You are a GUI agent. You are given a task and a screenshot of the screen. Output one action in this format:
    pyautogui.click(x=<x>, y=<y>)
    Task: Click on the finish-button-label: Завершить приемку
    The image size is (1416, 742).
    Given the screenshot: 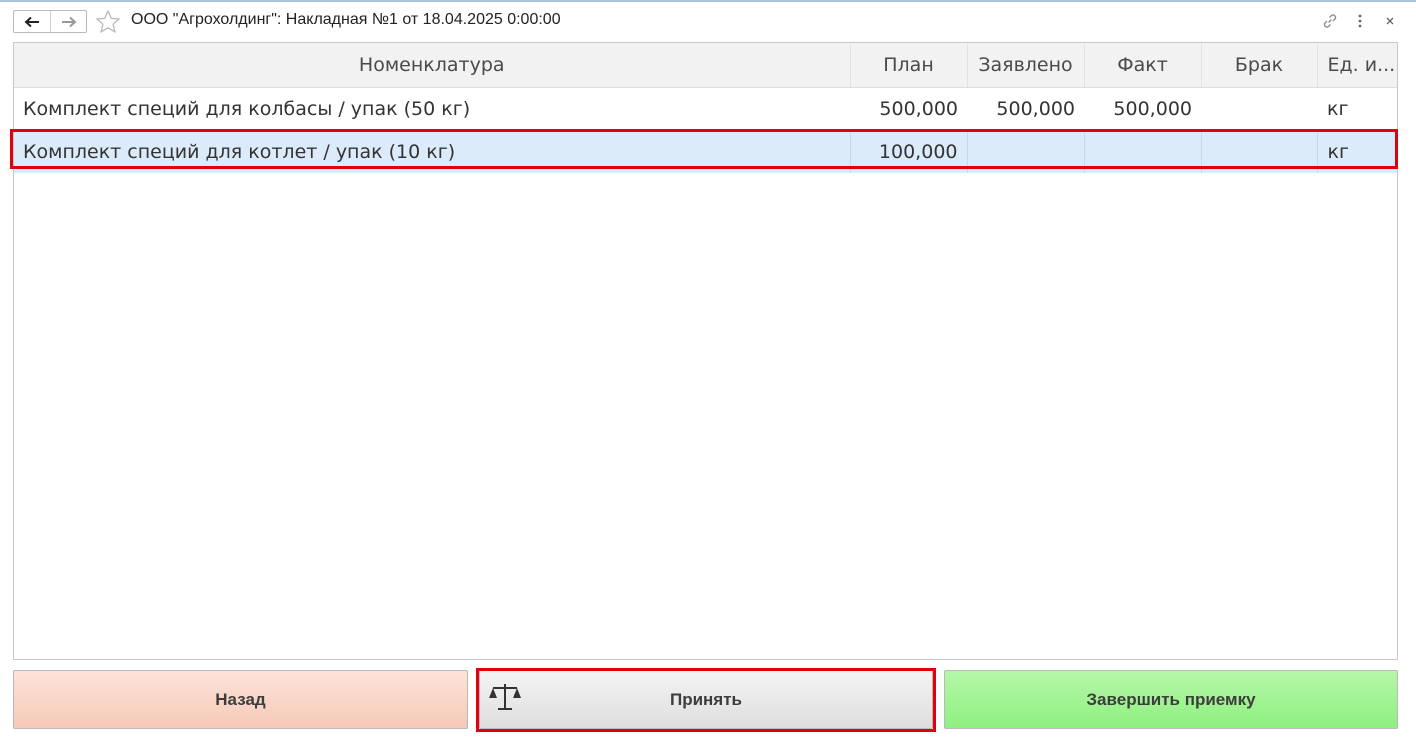 What is the action you would take?
    pyautogui.click(x=1171, y=699)
    